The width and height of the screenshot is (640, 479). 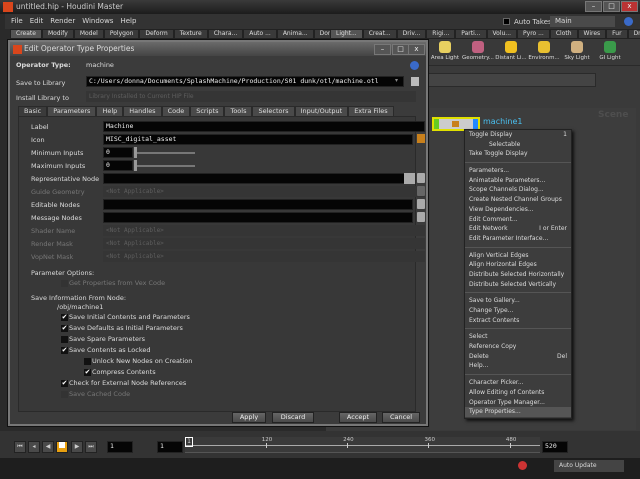 I want to click on shelf-tab: Create, so click(x=26, y=34).